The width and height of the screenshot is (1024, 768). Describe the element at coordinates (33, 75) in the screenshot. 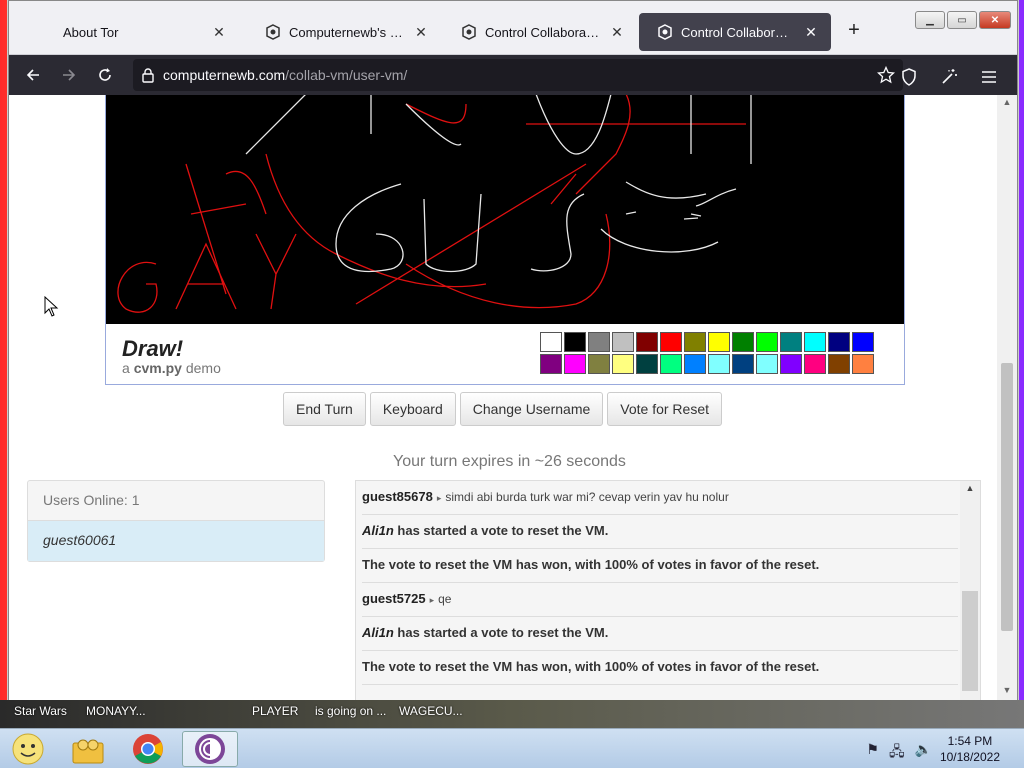

I see `back-arrow-icon` at that location.